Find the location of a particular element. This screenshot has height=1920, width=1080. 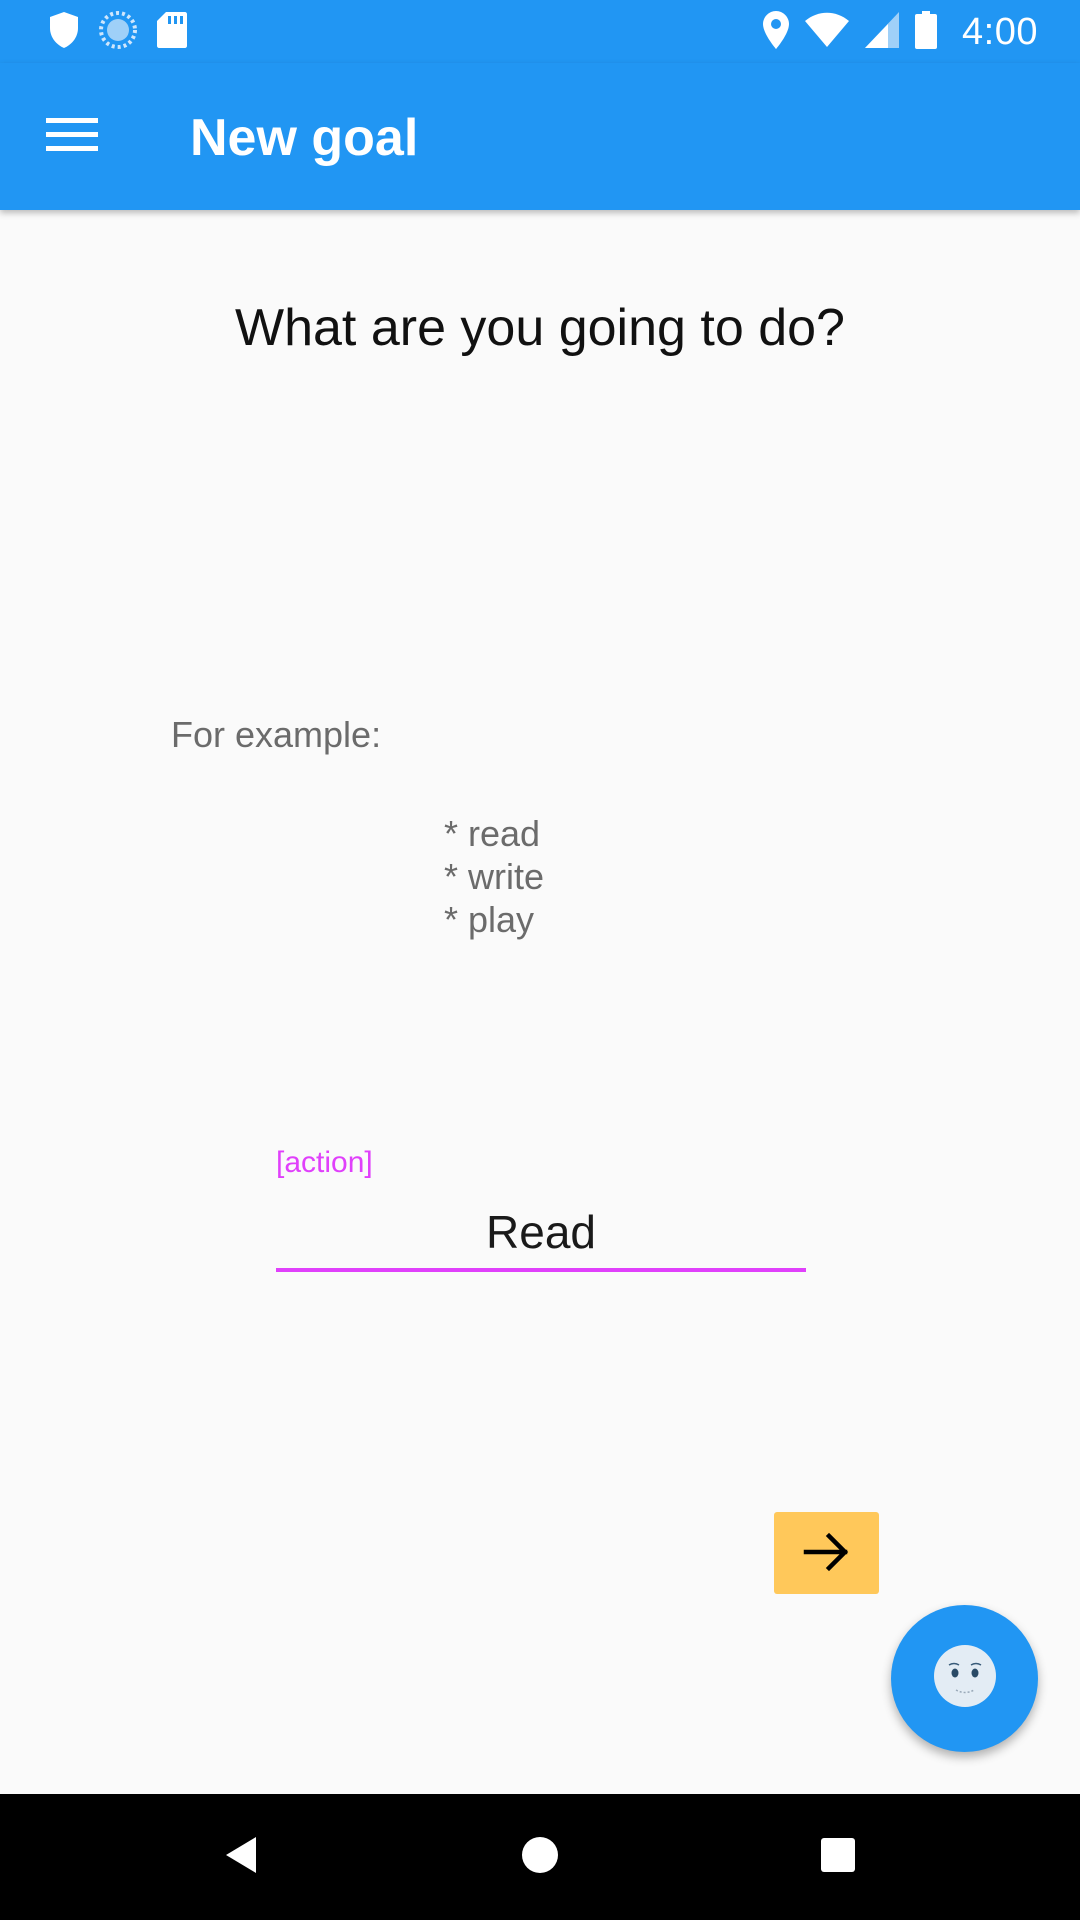

face-icon is located at coordinates (965, 1678).